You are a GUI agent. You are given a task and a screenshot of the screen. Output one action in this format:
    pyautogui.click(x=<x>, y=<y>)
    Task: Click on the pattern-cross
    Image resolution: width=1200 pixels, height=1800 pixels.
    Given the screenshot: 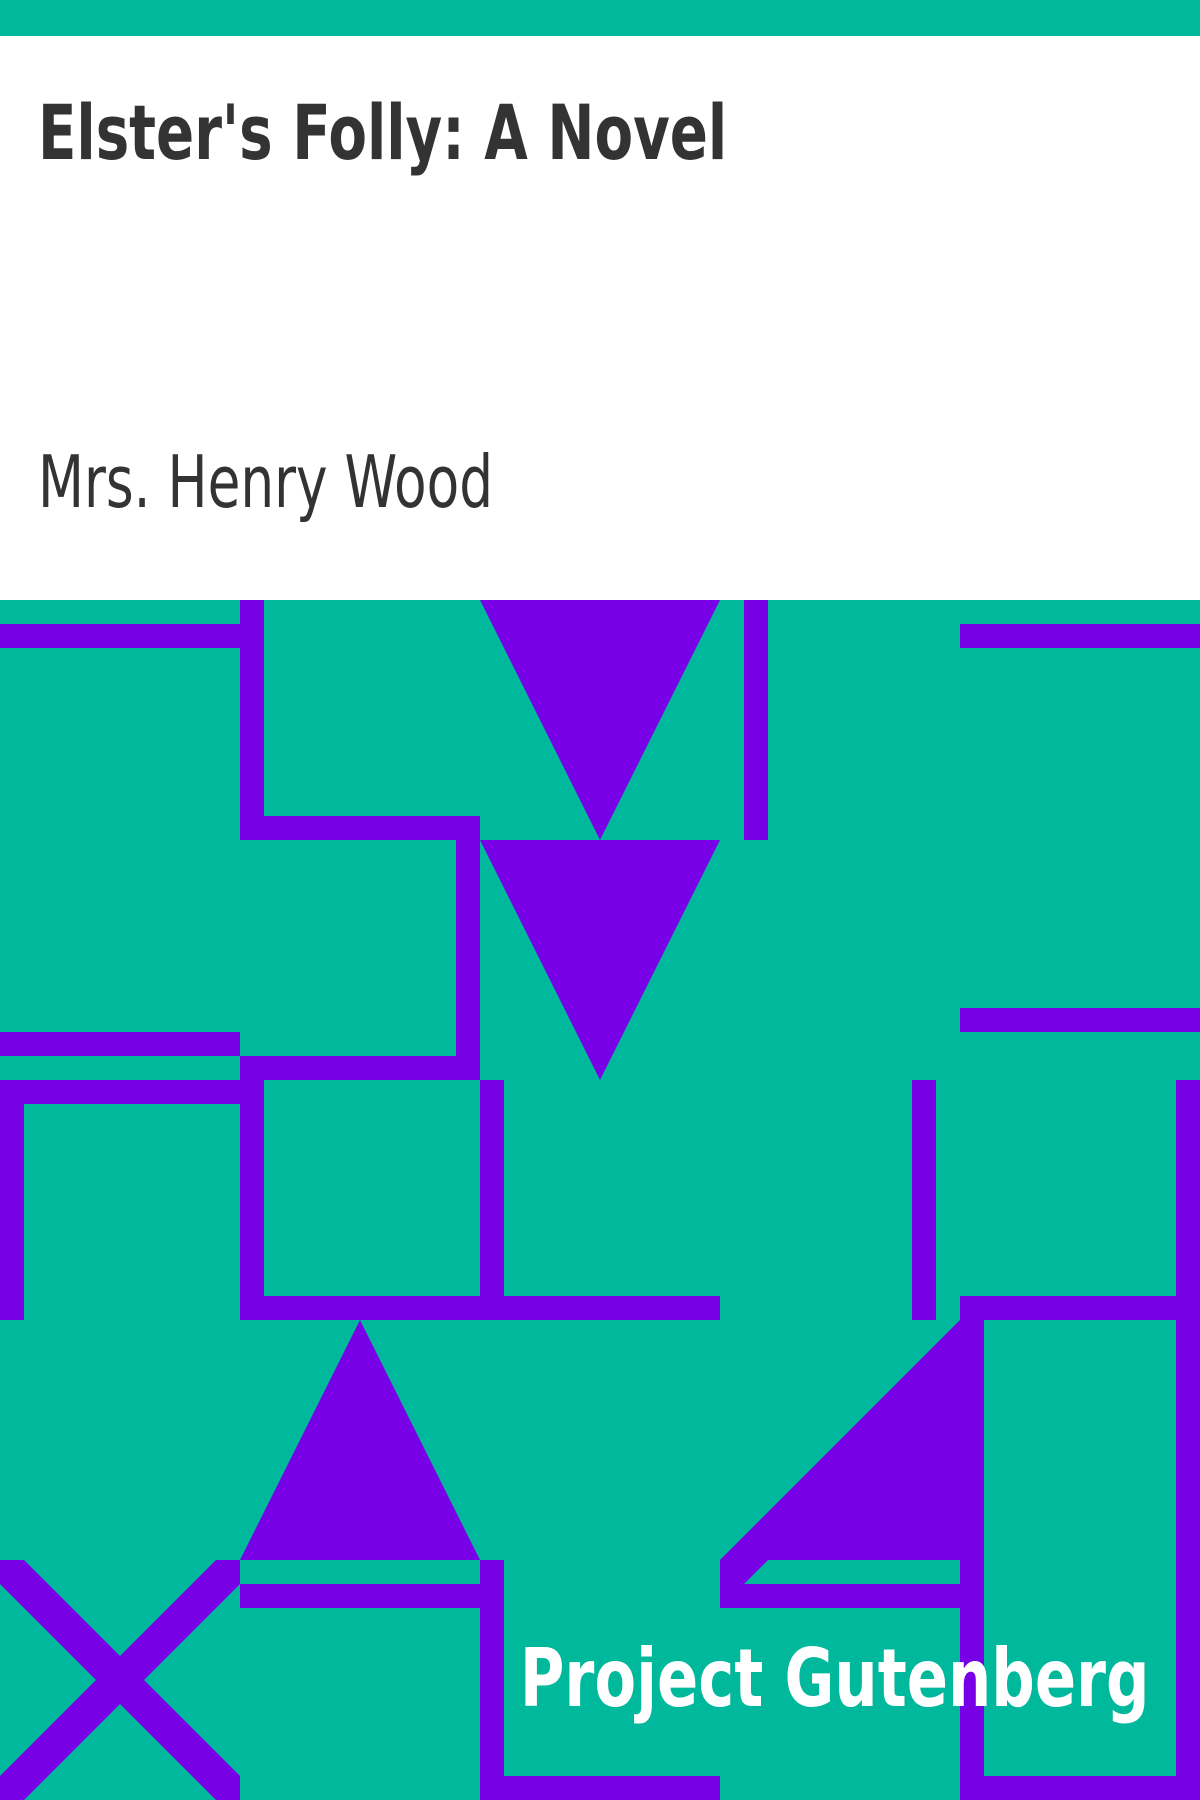 What is the action you would take?
    pyautogui.click(x=120, y=1680)
    